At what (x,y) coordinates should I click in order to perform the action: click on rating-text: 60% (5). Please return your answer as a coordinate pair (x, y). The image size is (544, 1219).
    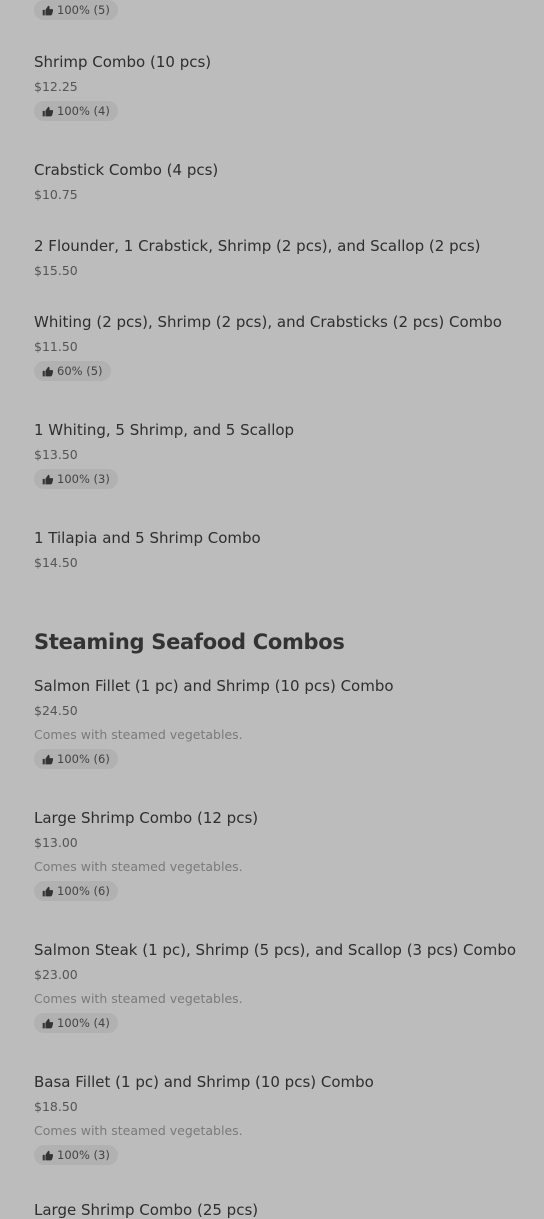
    Looking at the image, I should click on (80, 371).